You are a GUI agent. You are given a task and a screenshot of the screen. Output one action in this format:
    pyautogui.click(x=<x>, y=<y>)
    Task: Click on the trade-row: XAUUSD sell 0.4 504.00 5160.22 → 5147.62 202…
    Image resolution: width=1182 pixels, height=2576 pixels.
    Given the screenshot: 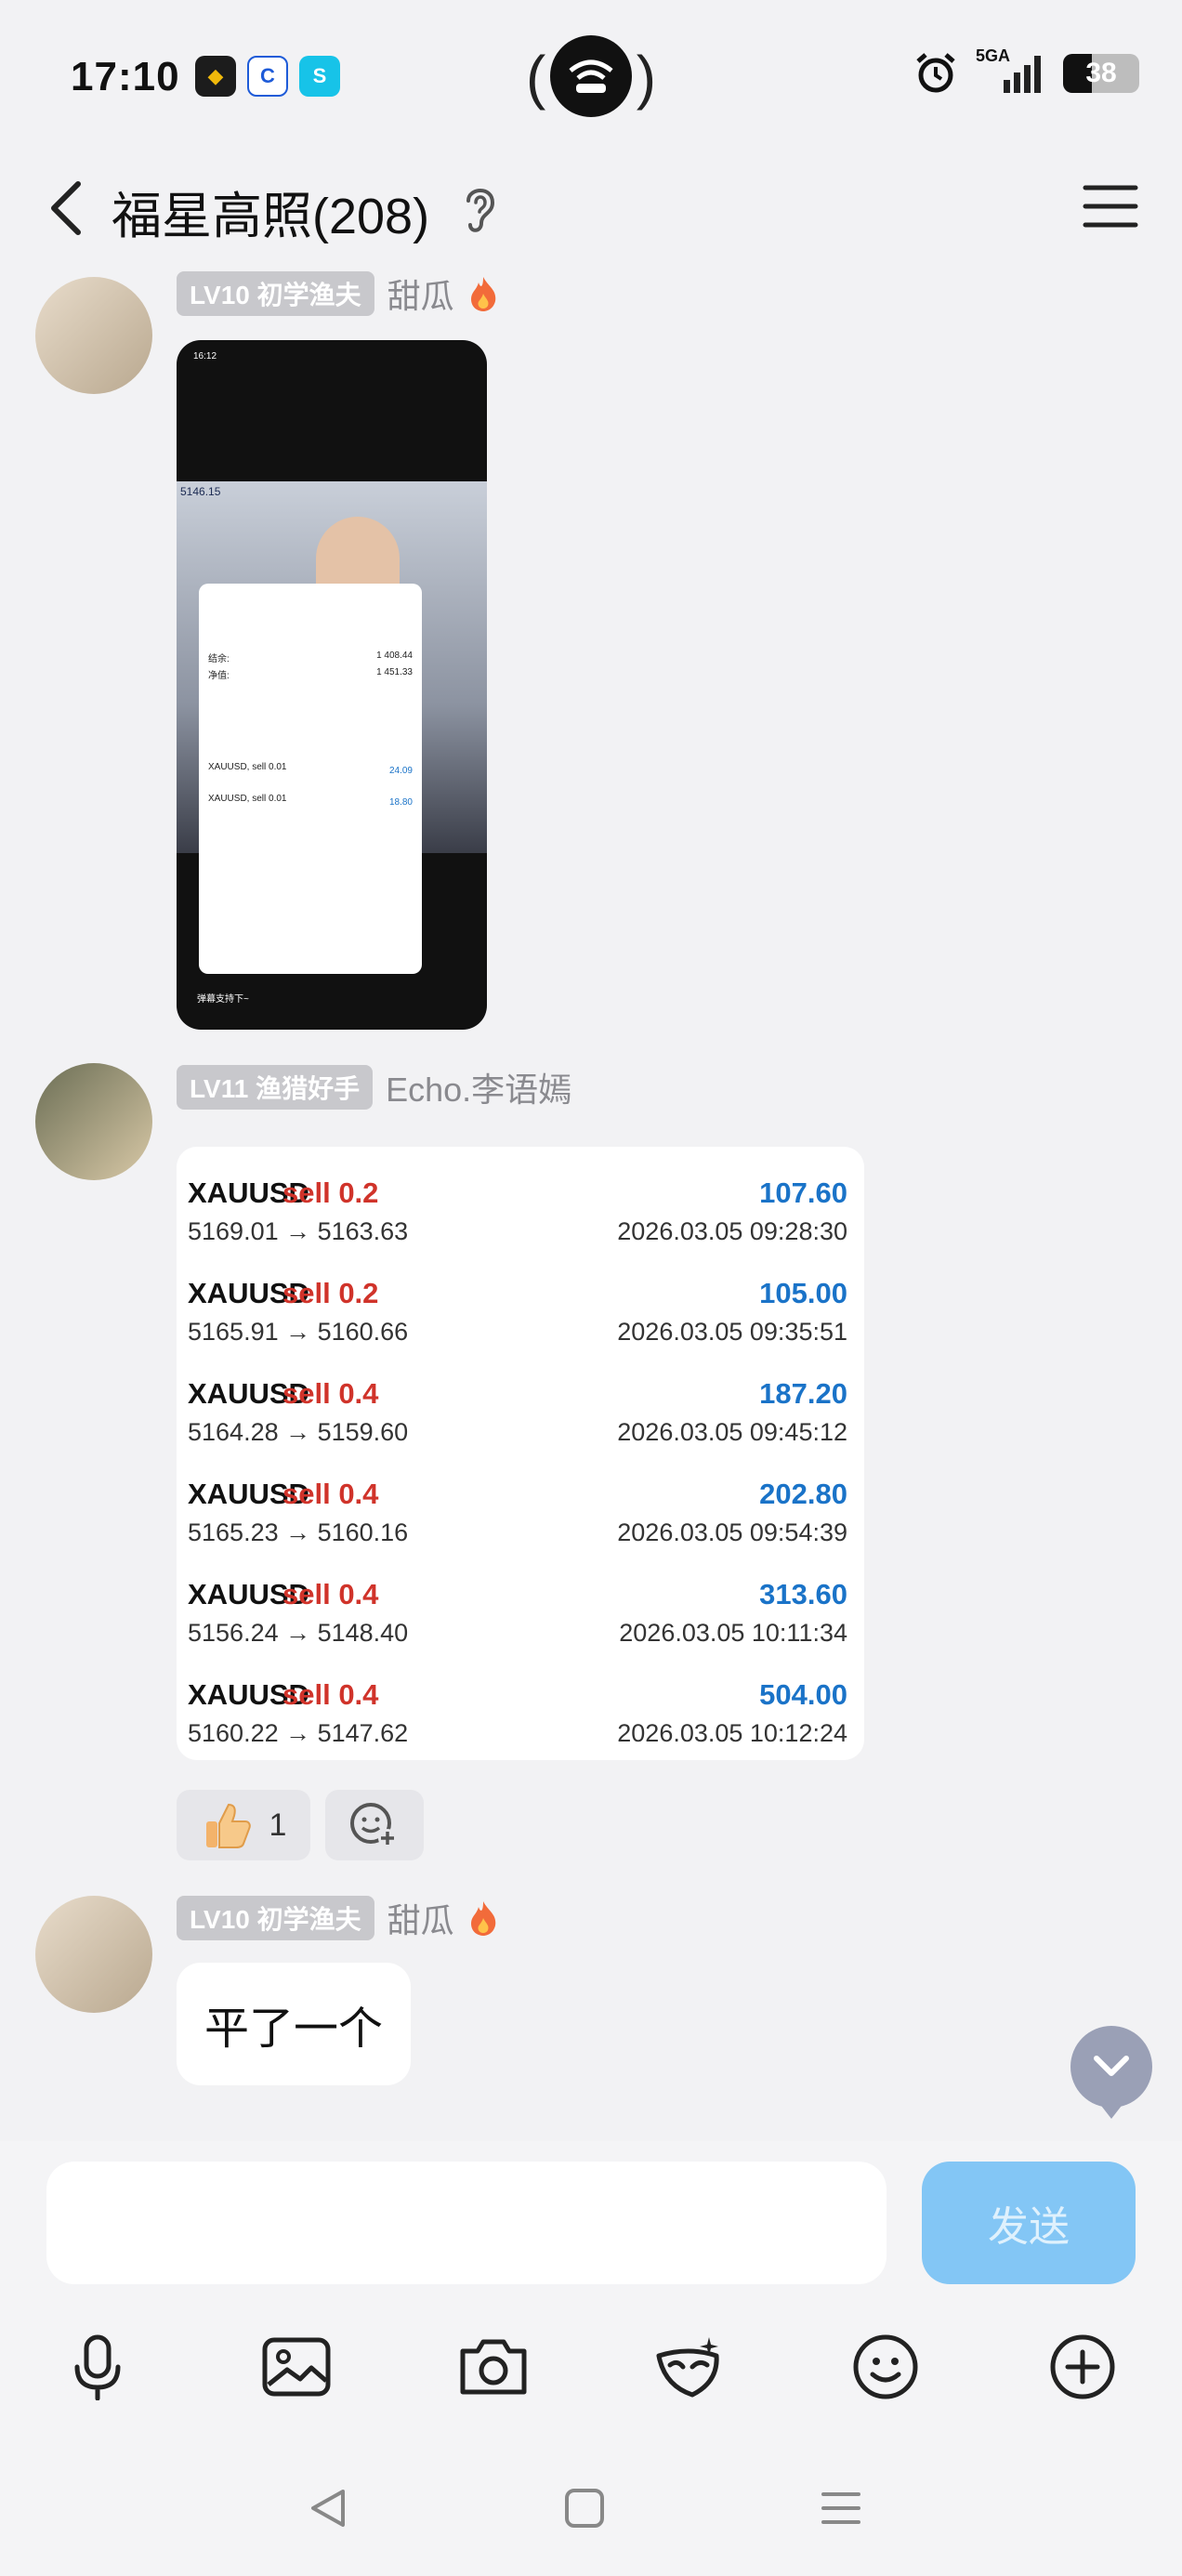 What is the action you would take?
    pyautogui.click(x=517, y=1699)
    